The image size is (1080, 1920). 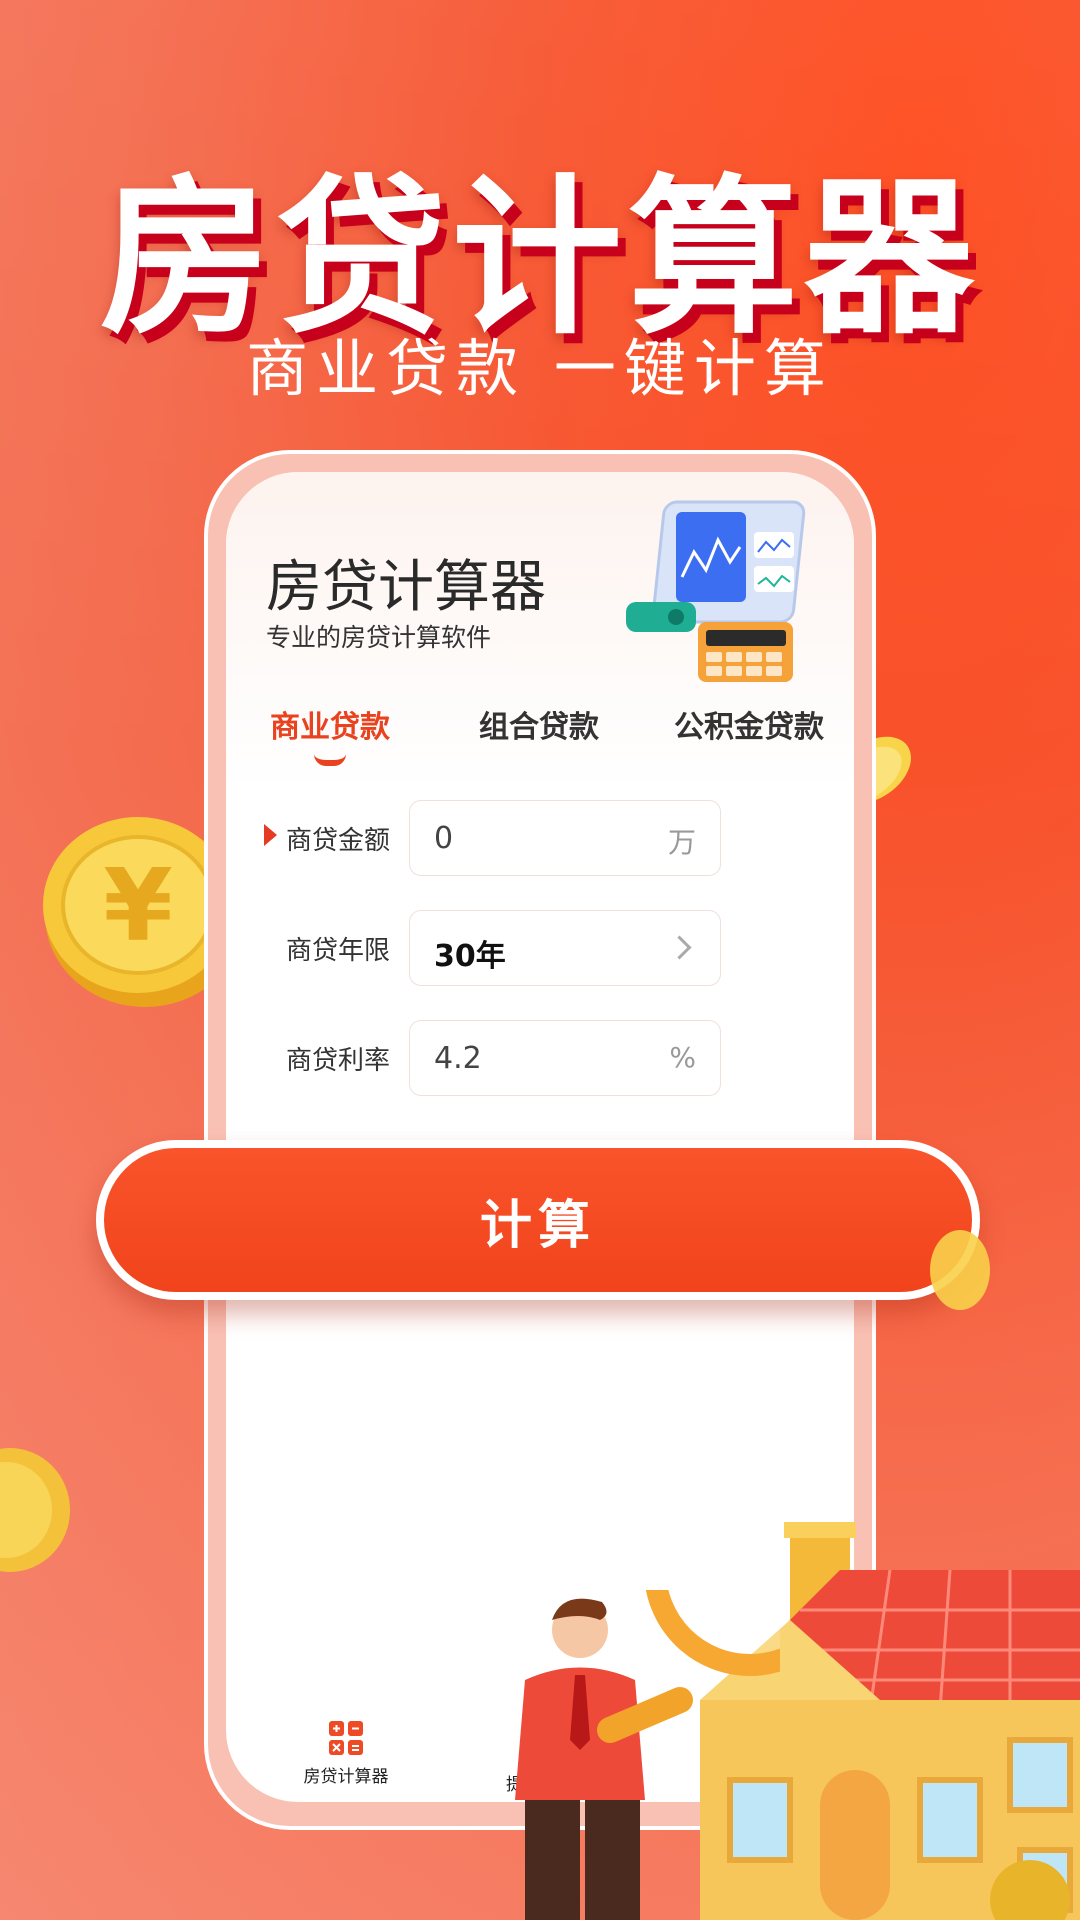 What do you see at coordinates (338, 951) in the screenshot?
I see `term-label: 商贷年限` at bounding box center [338, 951].